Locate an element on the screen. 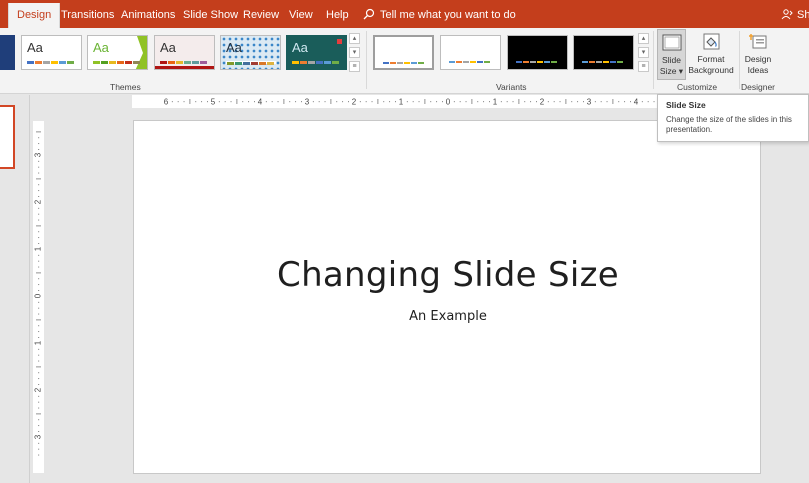 The width and height of the screenshot is (809, 483). slide-thumbnail-selected is located at coordinates (7, 137).